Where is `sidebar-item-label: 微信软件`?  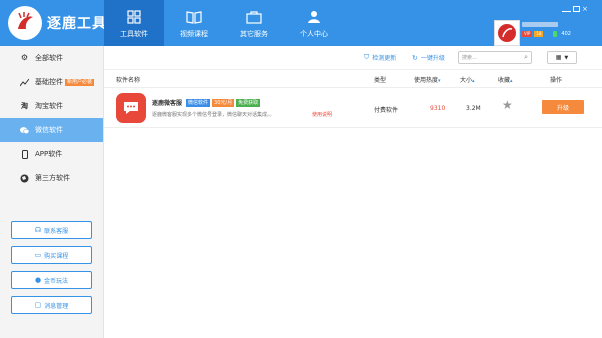 sidebar-item-label: 微信软件 is located at coordinates (49, 130).